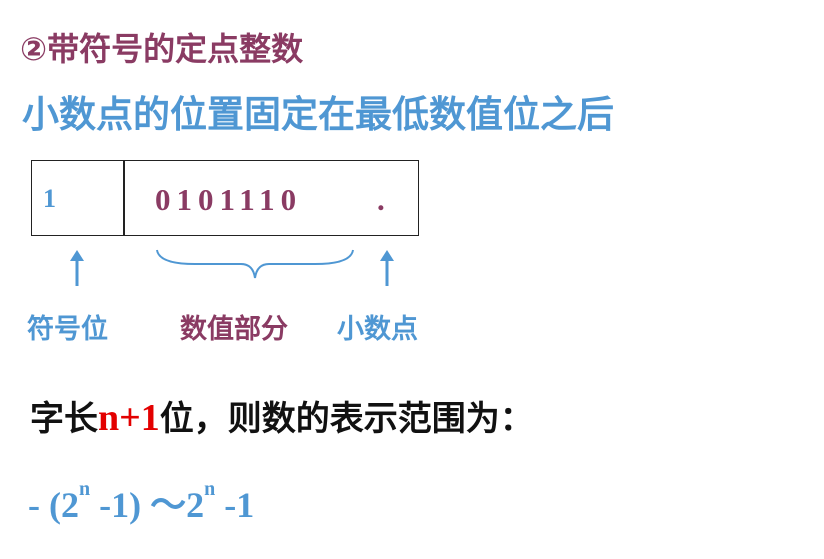  Describe the element at coordinates (377, 329) in the screenshot. I see `decimal-point-label: 小数点` at that location.